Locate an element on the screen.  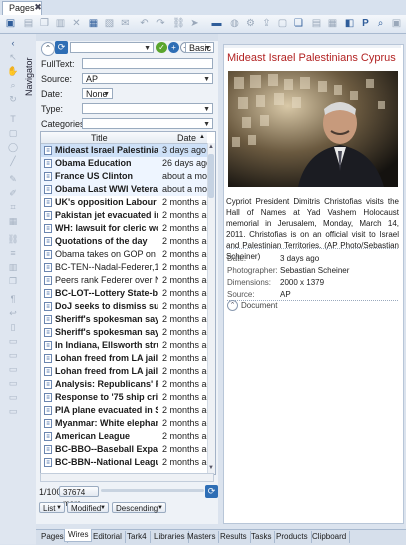
group-tool-icon: ❐ is located at coordinates (13, 281).